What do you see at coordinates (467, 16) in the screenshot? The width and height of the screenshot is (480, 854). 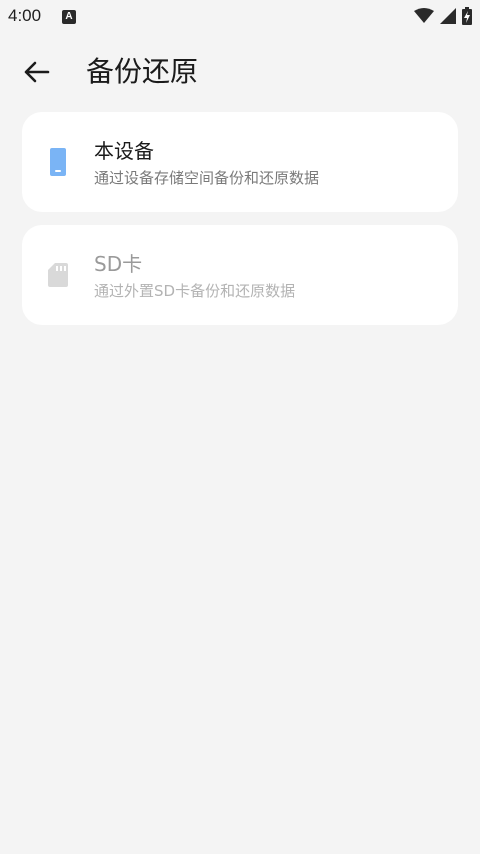 I see `battery-charging-icon` at bounding box center [467, 16].